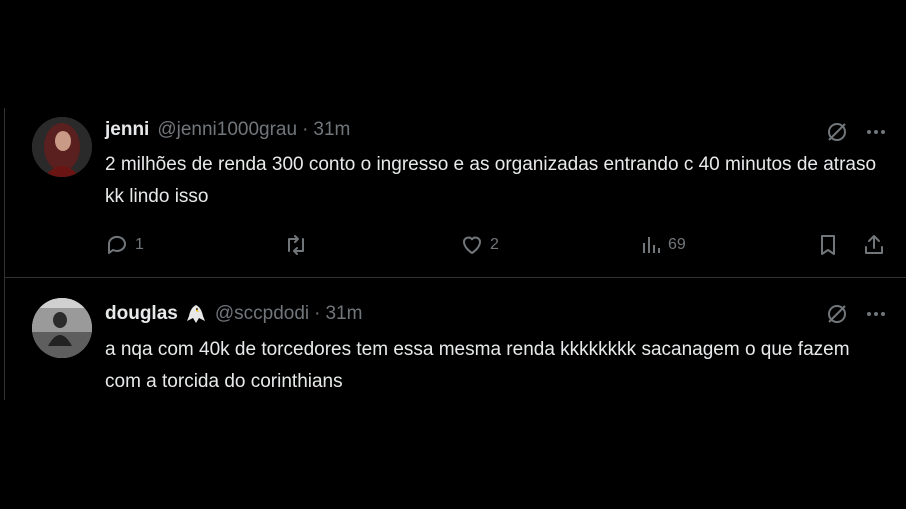 The image size is (906, 509). I want to click on share-button, so click(874, 245).